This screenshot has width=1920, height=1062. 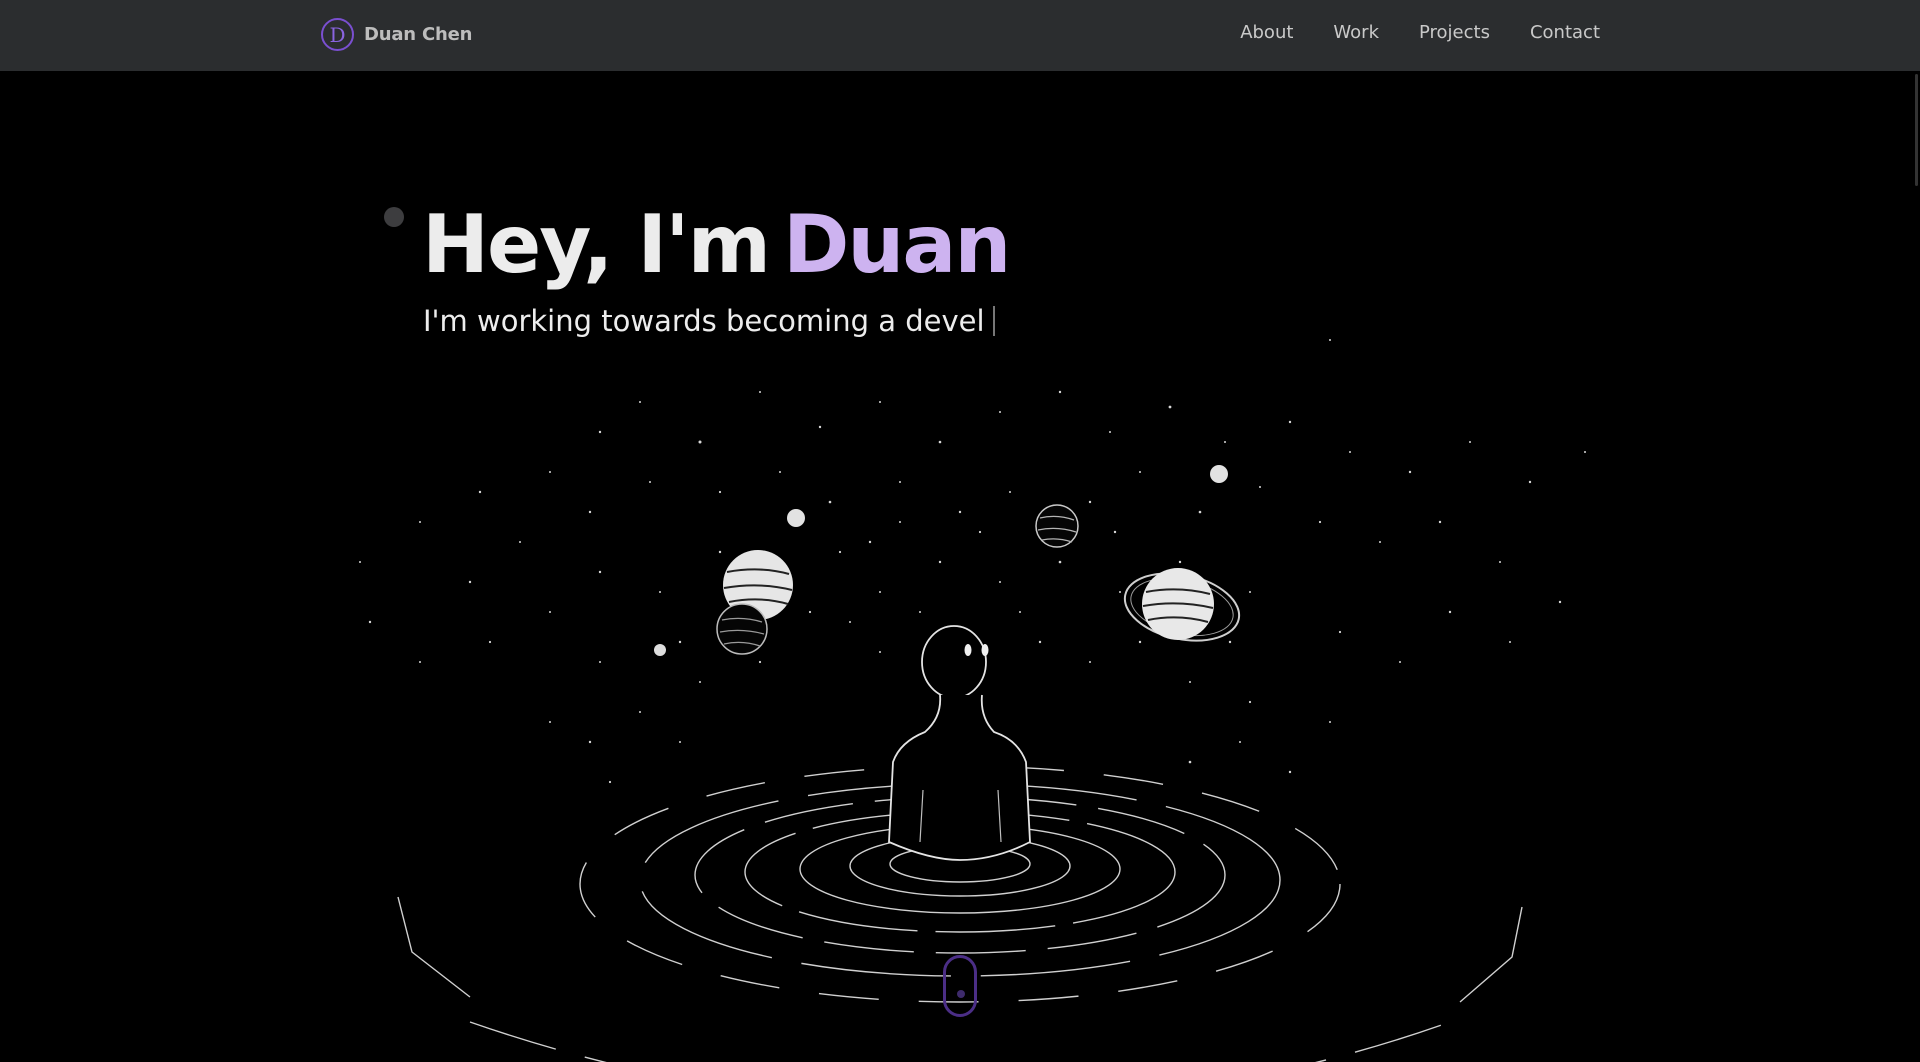 I want to click on scrollbar-track, so click(x=1914, y=531).